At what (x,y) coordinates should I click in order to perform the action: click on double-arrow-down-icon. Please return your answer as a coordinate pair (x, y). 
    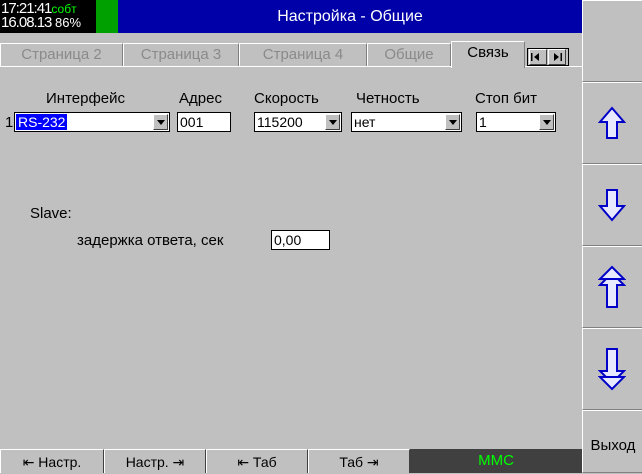
    Looking at the image, I should click on (612, 369).